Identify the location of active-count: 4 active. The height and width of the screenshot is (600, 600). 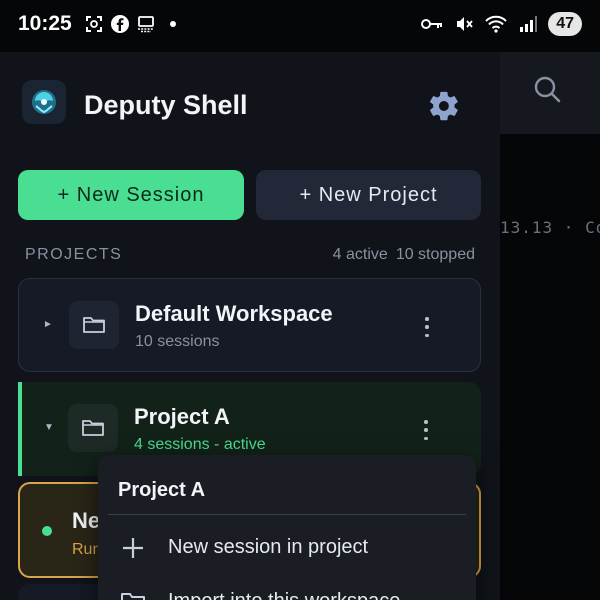
(360, 254).